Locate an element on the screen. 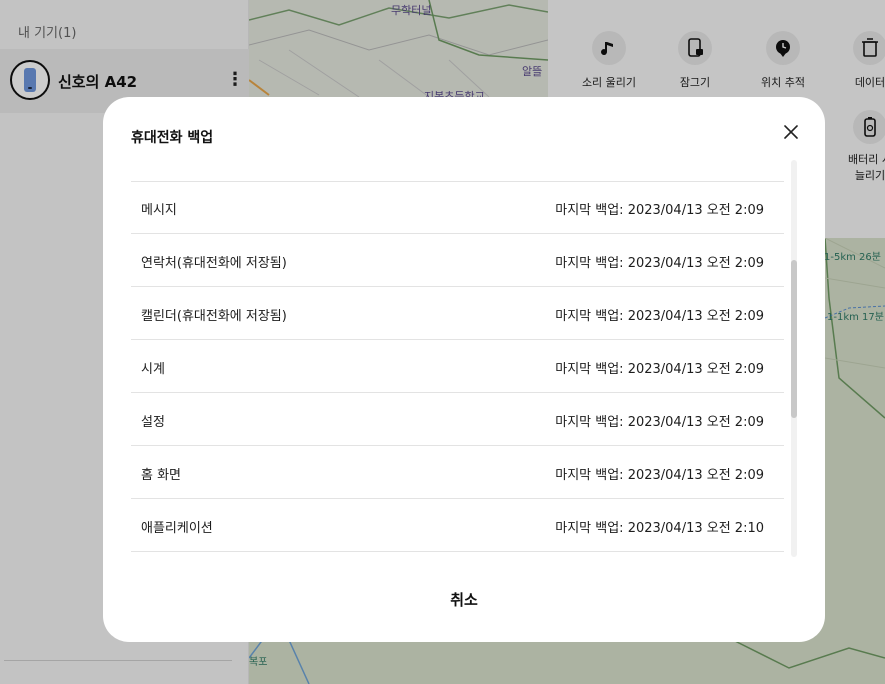 This screenshot has height=684, width=885. backup-item-date: 마지막 백업: 2023/04/13 오전 2:10 is located at coordinates (659, 528).